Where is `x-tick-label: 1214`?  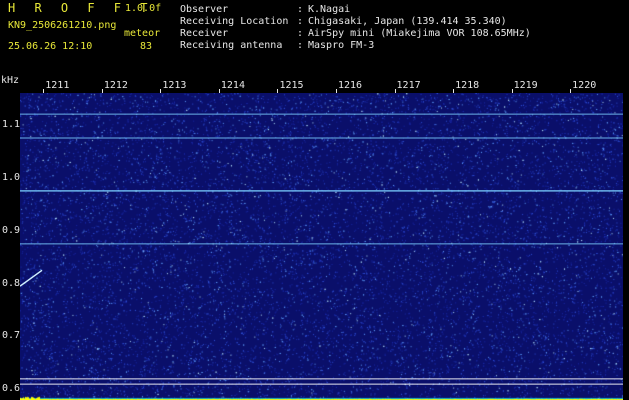
x-tick-label: 1214 is located at coordinates (232, 85).